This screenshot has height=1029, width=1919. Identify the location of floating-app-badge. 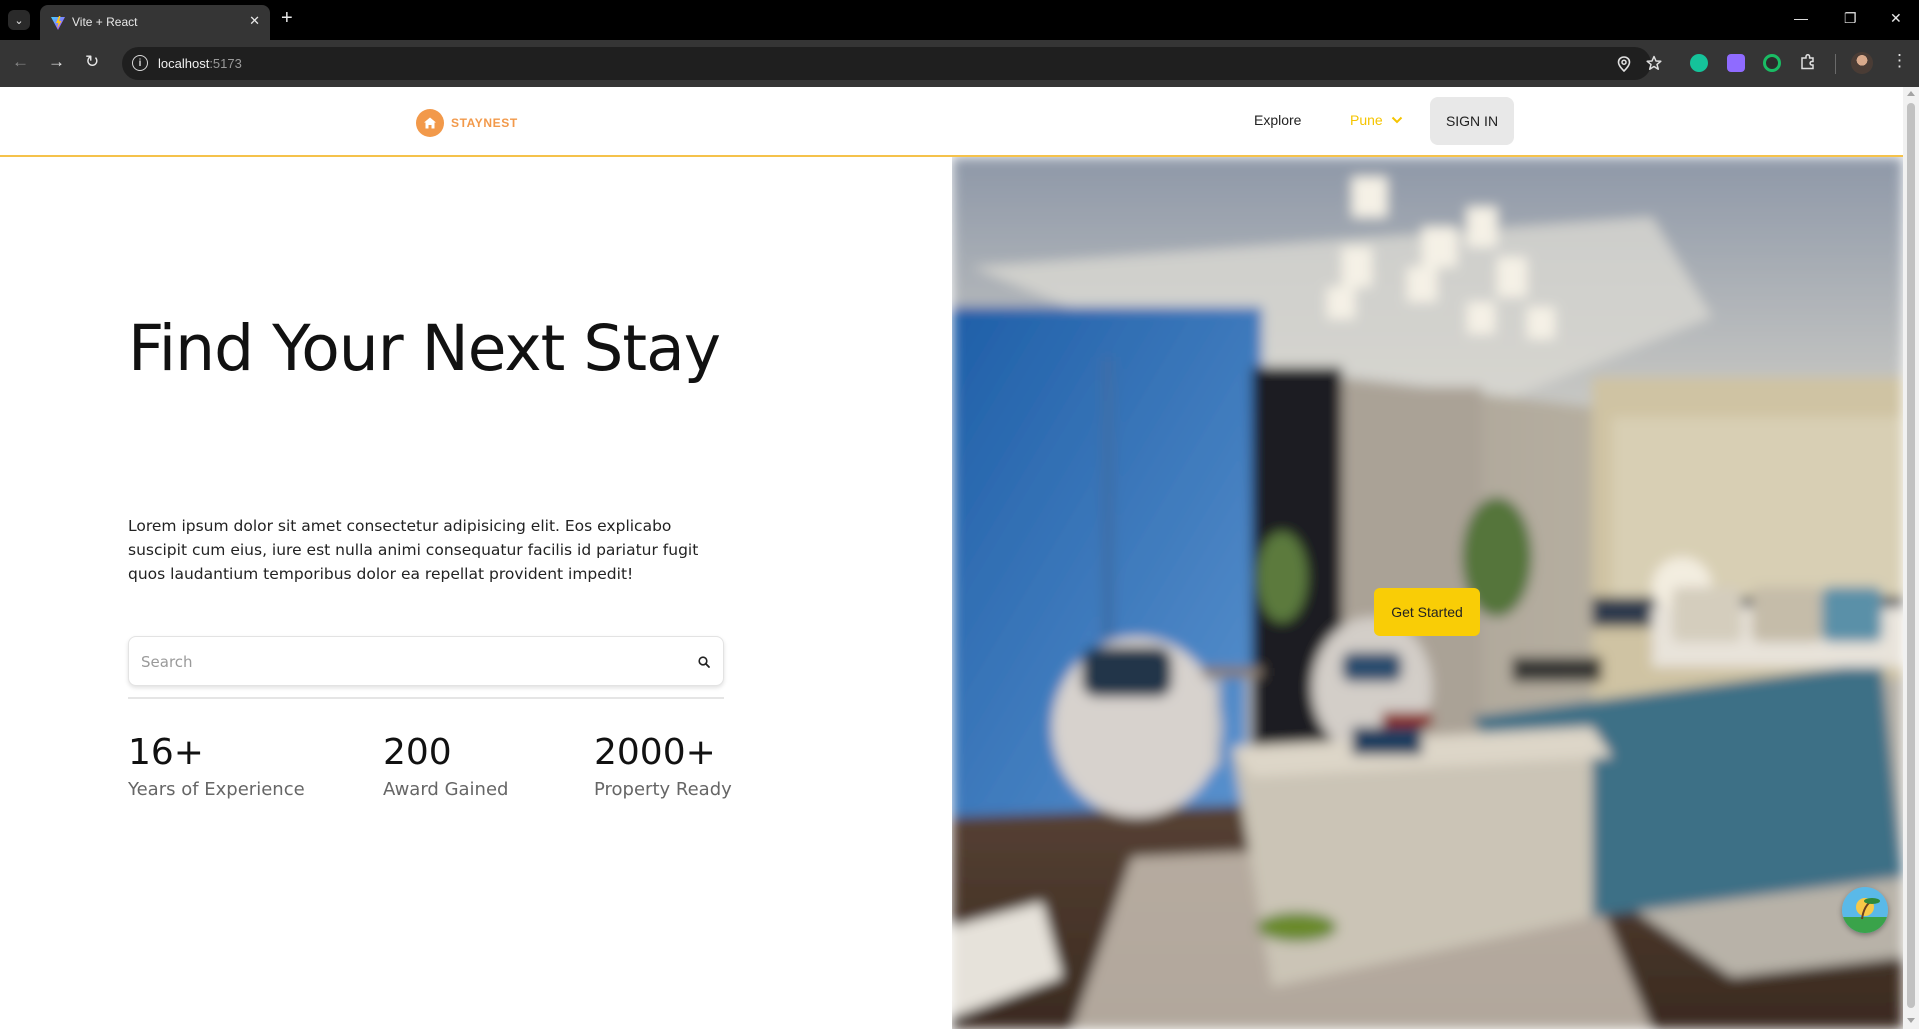
(1865, 910).